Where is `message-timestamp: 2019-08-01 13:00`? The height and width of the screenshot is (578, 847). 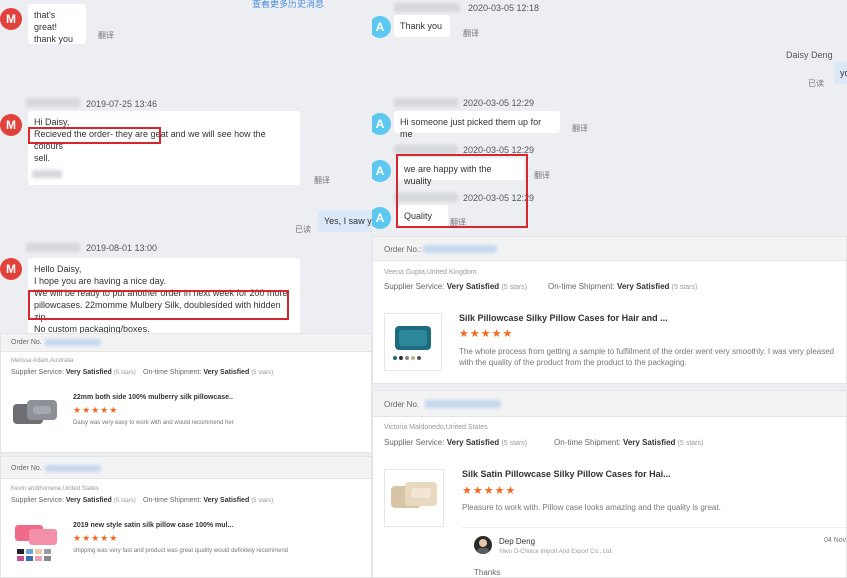 message-timestamp: 2019-08-01 13:00 is located at coordinates (122, 248).